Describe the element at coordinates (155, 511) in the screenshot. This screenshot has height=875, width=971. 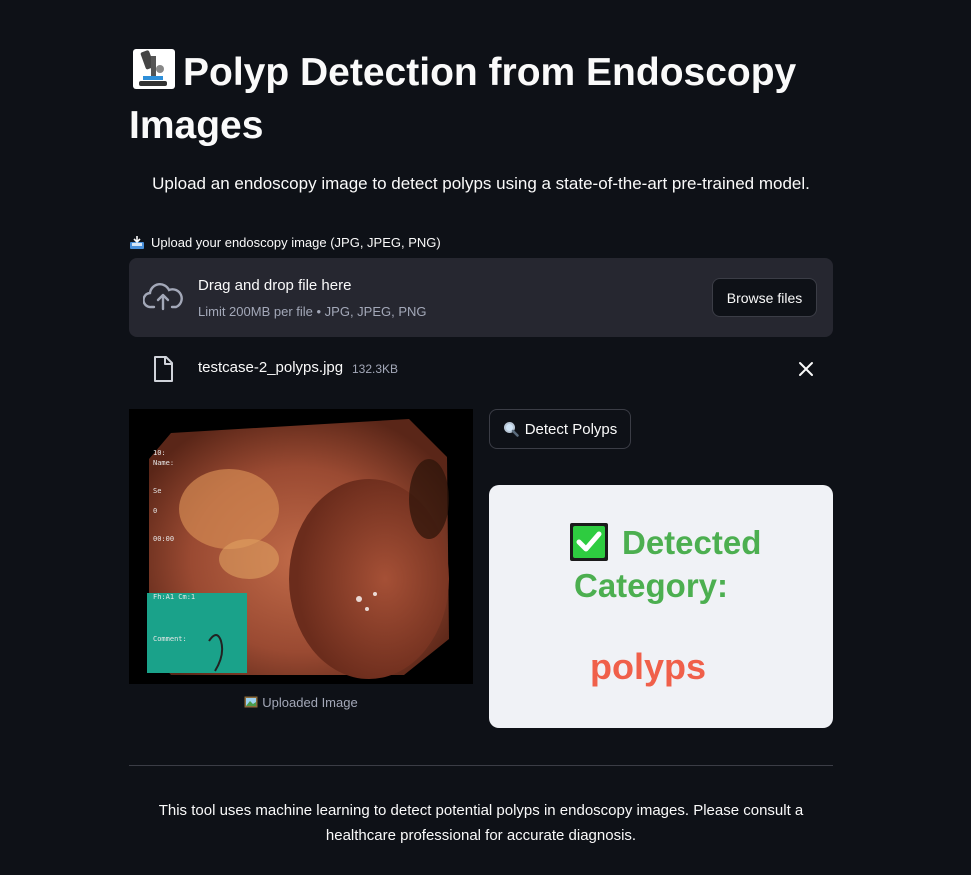
I see `svg-text: 0` at that location.